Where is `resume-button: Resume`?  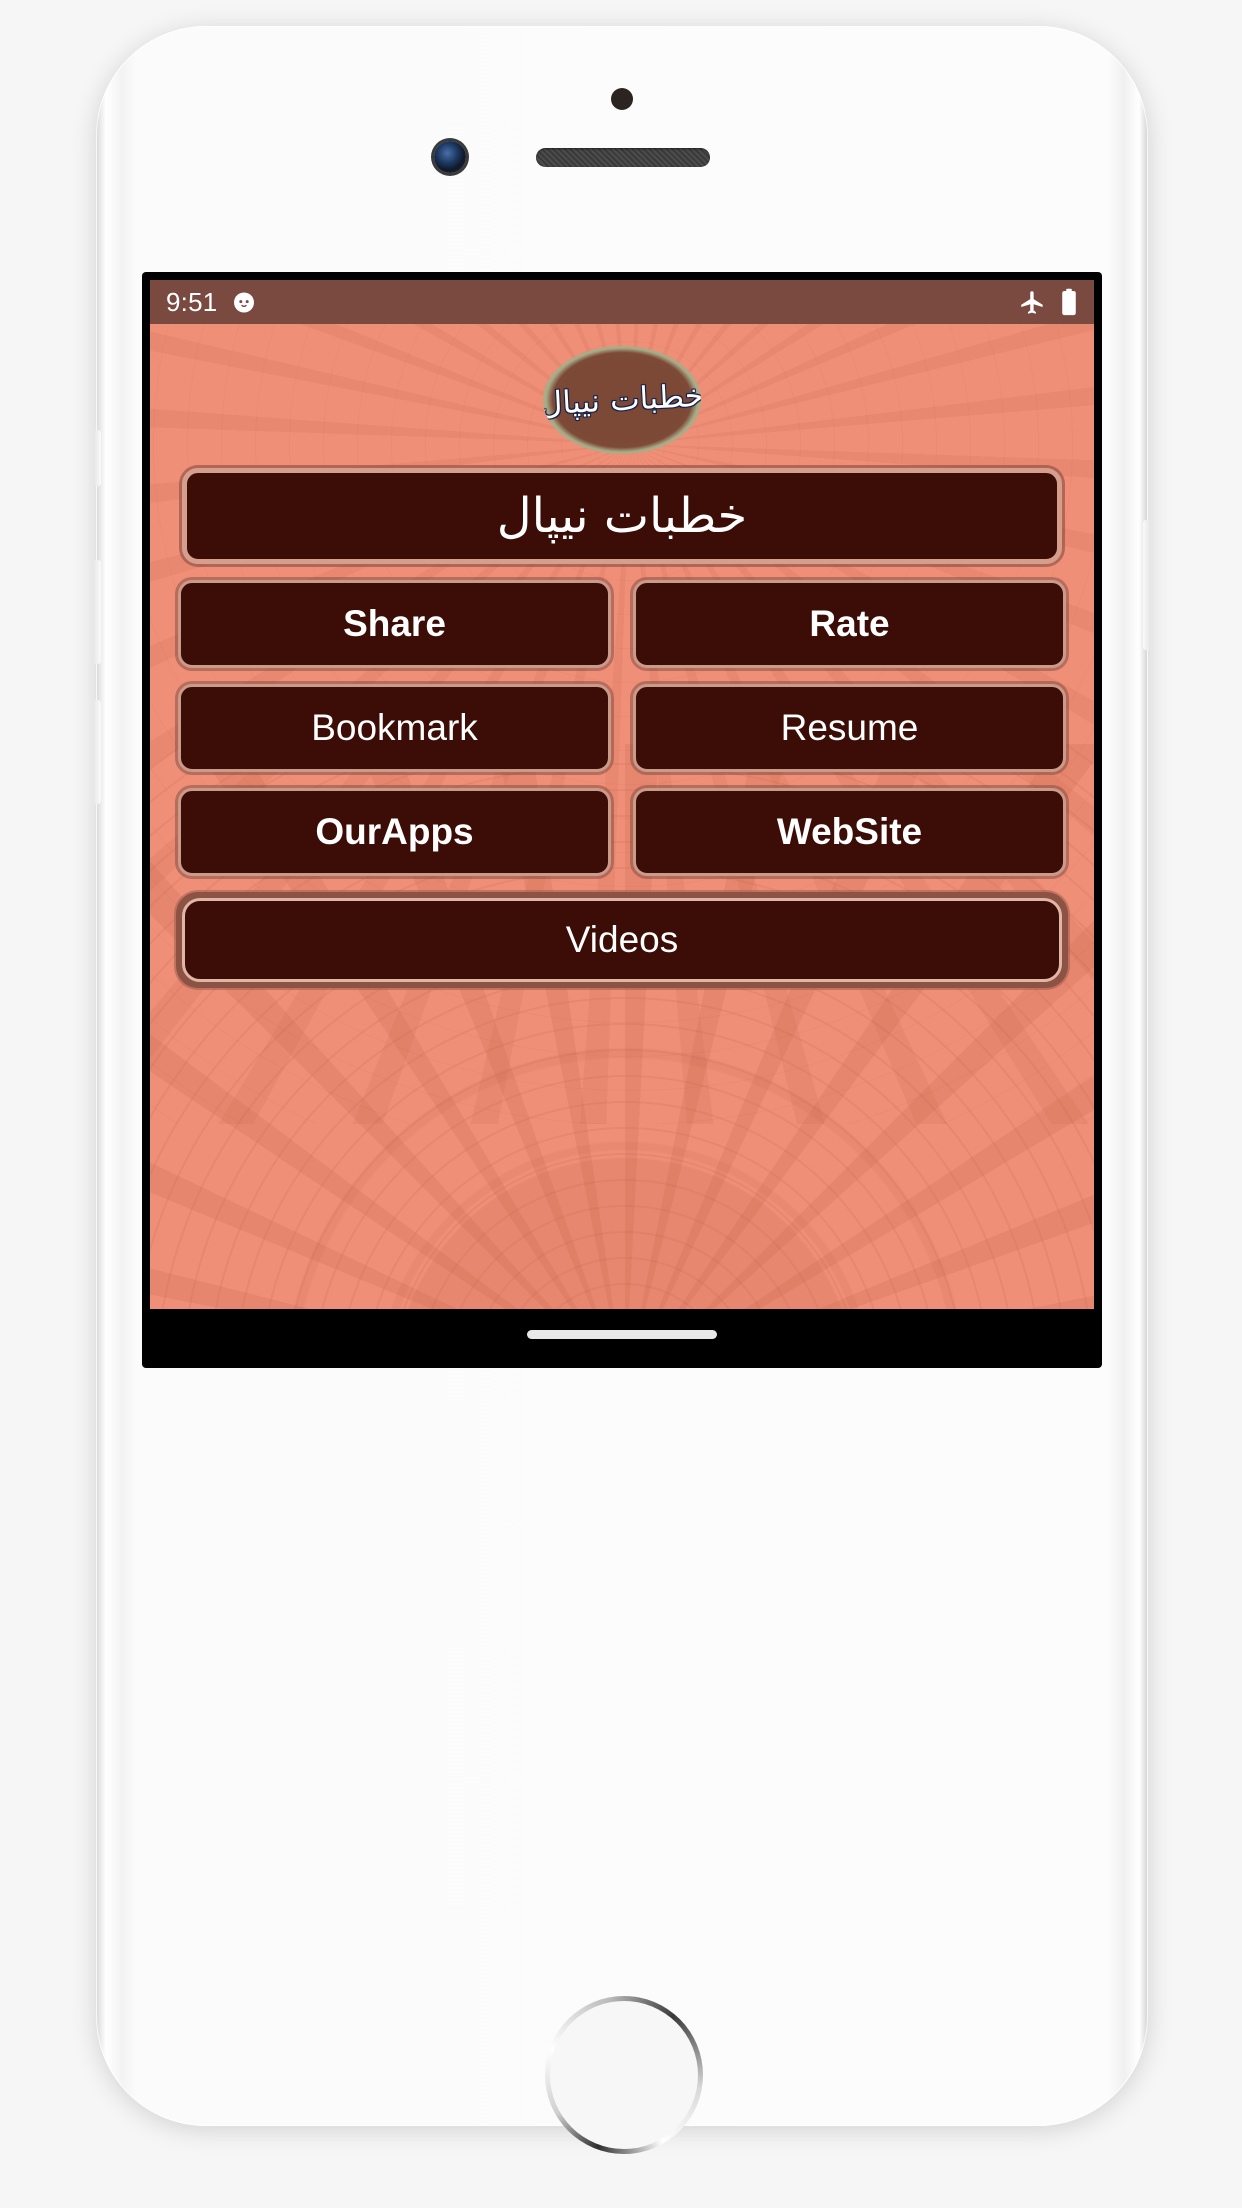
resume-button: Resume is located at coordinates (849, 728).